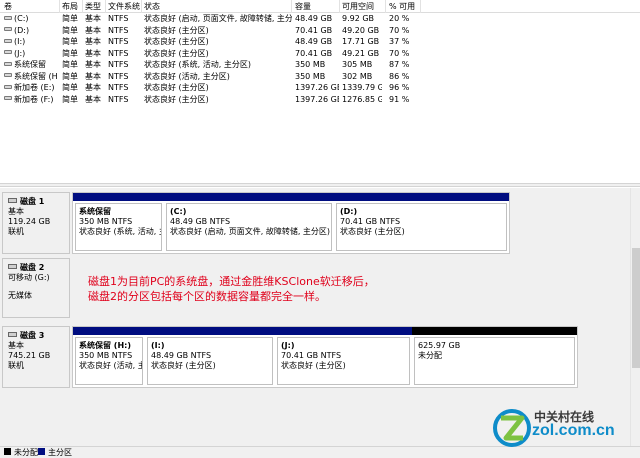  Describe the element at coordinates (636, 308) in the screenshot. I see `scrollbar-thumb` at that location.